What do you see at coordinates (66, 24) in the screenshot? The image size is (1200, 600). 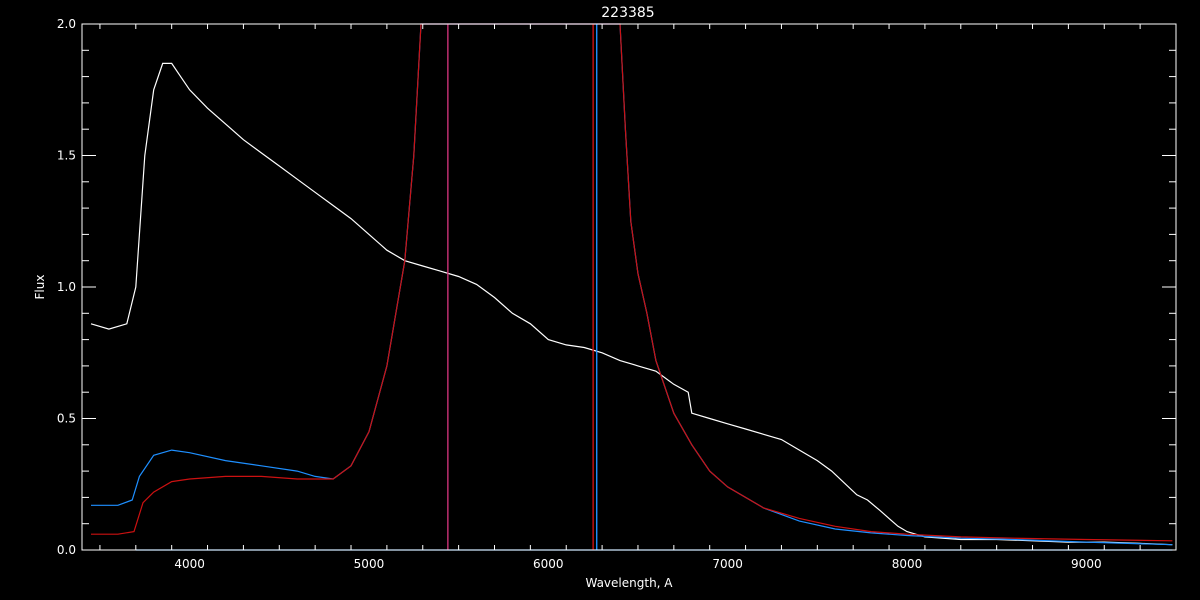 I see `y-tick-label: 2.0` at bounding box center [66, 24].